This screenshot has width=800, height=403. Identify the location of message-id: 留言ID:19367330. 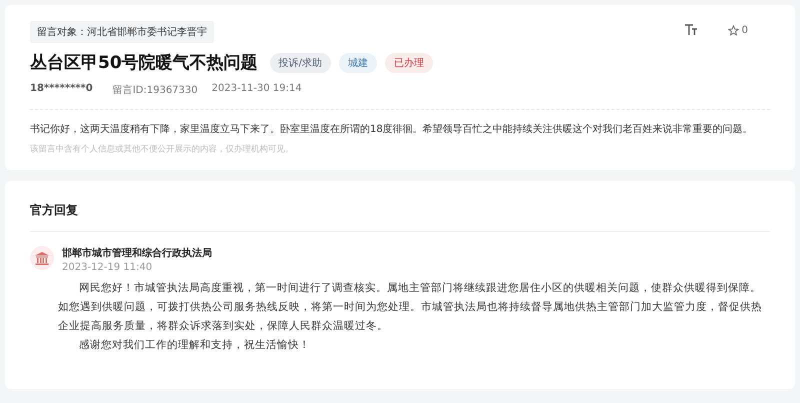
(155, 90).